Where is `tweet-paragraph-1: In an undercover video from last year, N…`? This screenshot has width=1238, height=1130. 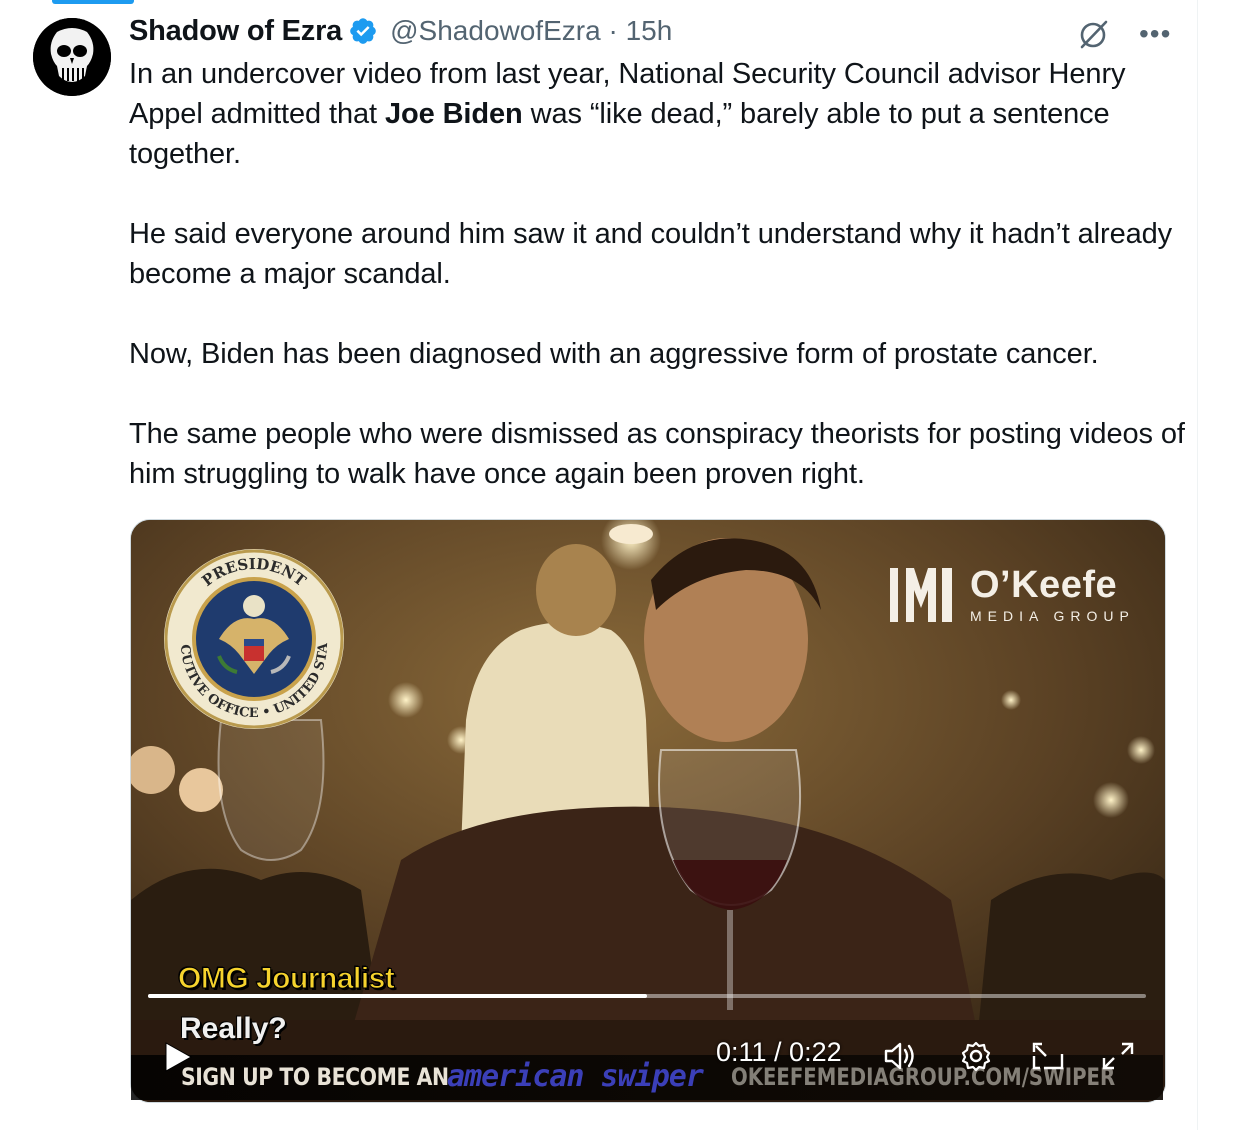 tweet-paragraph-1: In an undercover video from last year, N… is located at coordinates (627, 114).